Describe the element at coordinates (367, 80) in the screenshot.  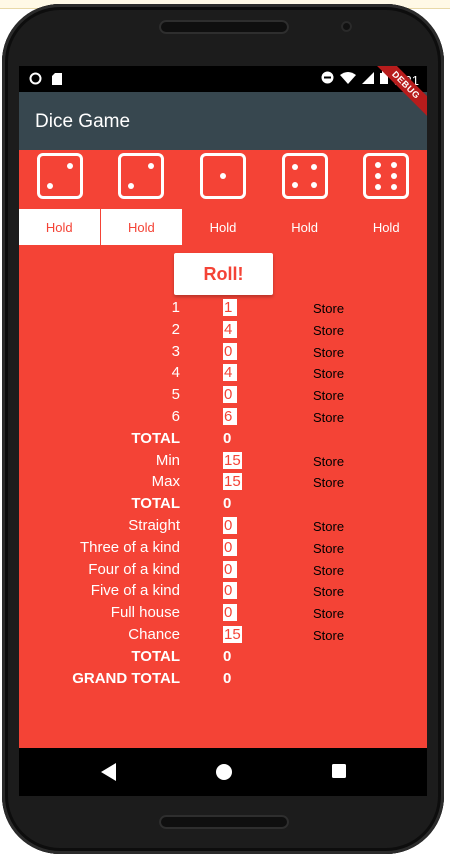
I see `signal-icon` at that location.